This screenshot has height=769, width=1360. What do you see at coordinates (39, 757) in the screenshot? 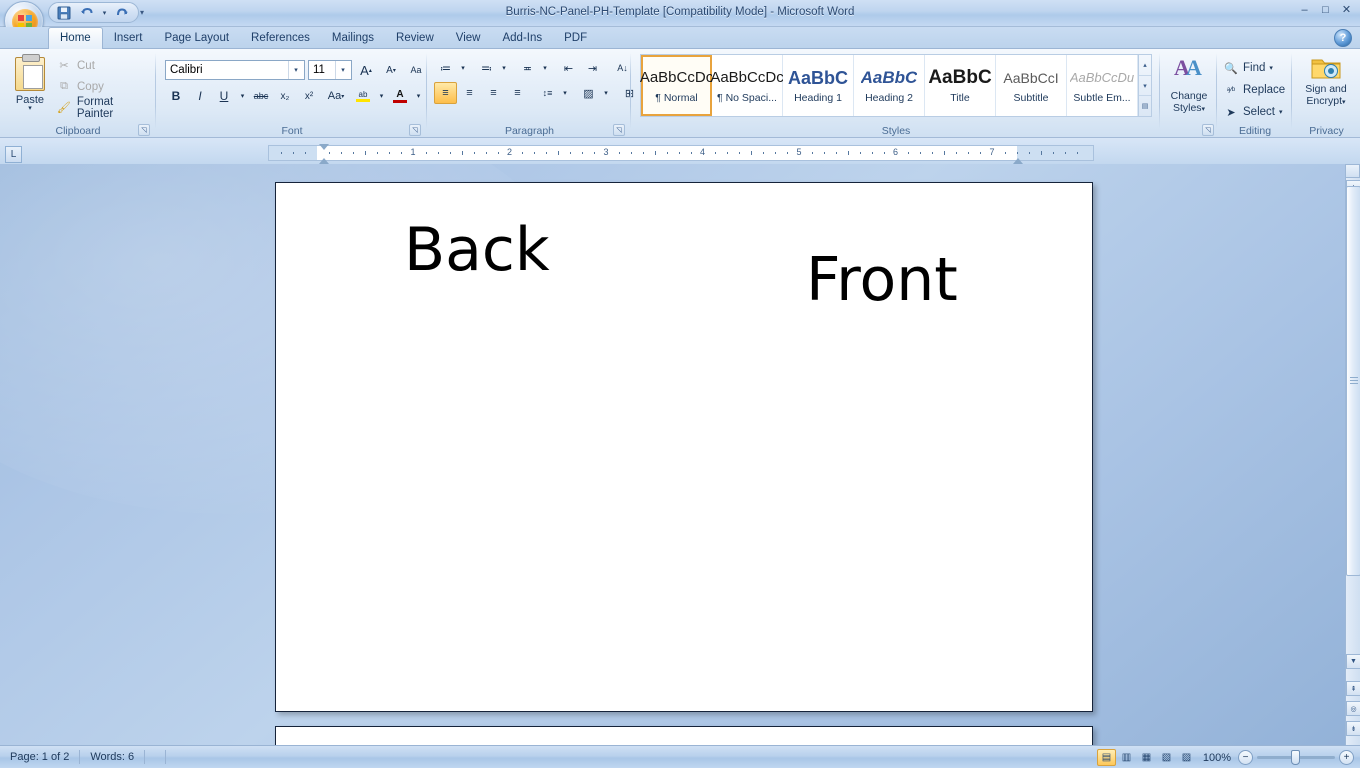
I see `page-indicator: Page: 1 of 2` at bounding box center [39, 757].